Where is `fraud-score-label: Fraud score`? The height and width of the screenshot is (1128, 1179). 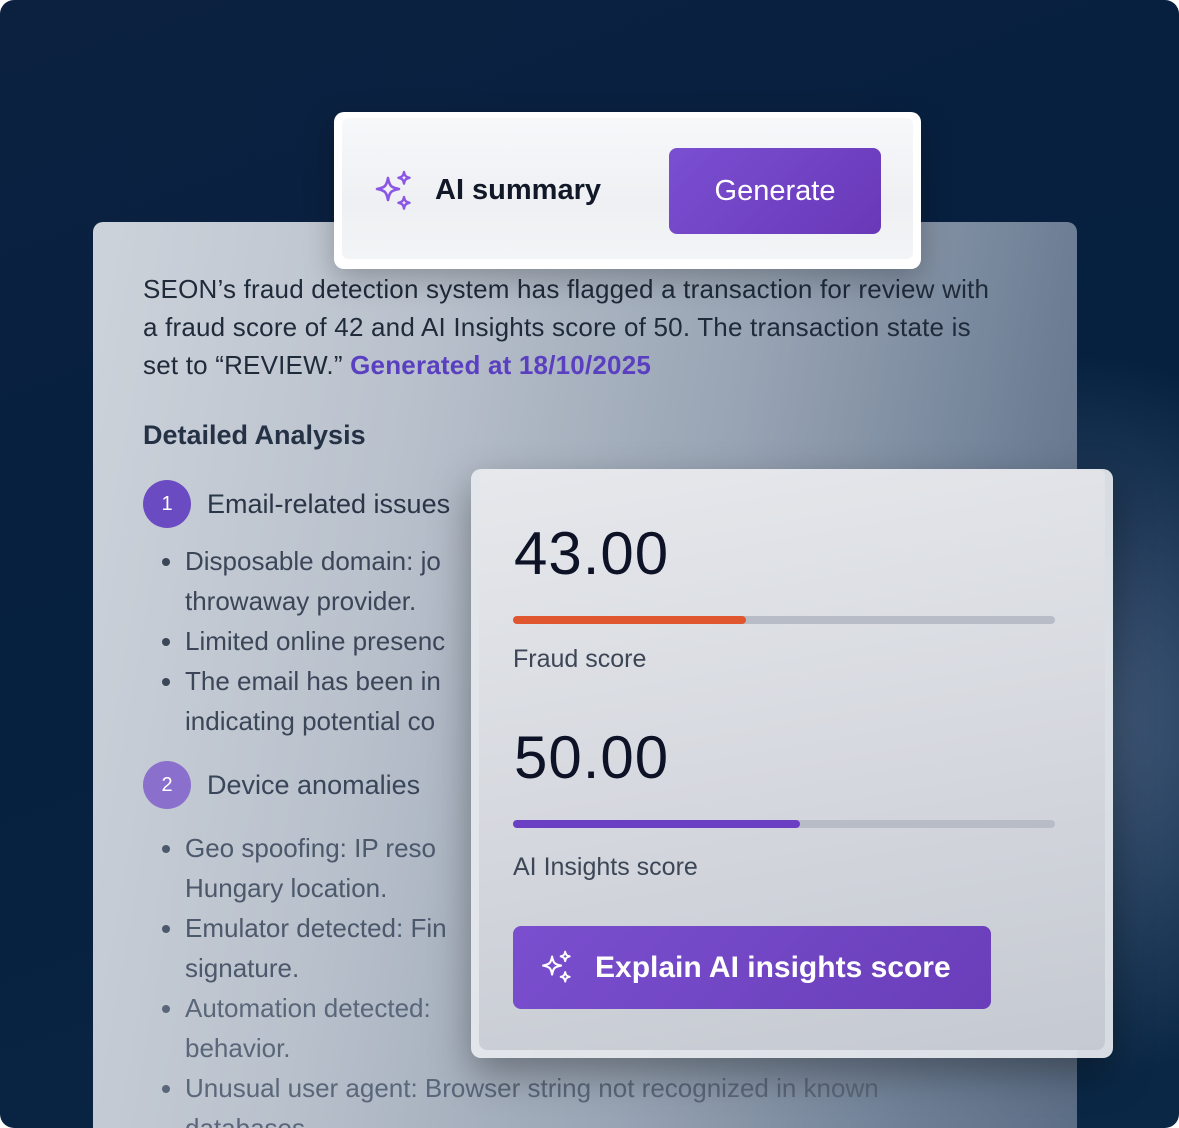 fraud-score-label: Fraud score is located at coordinates (580, 659).